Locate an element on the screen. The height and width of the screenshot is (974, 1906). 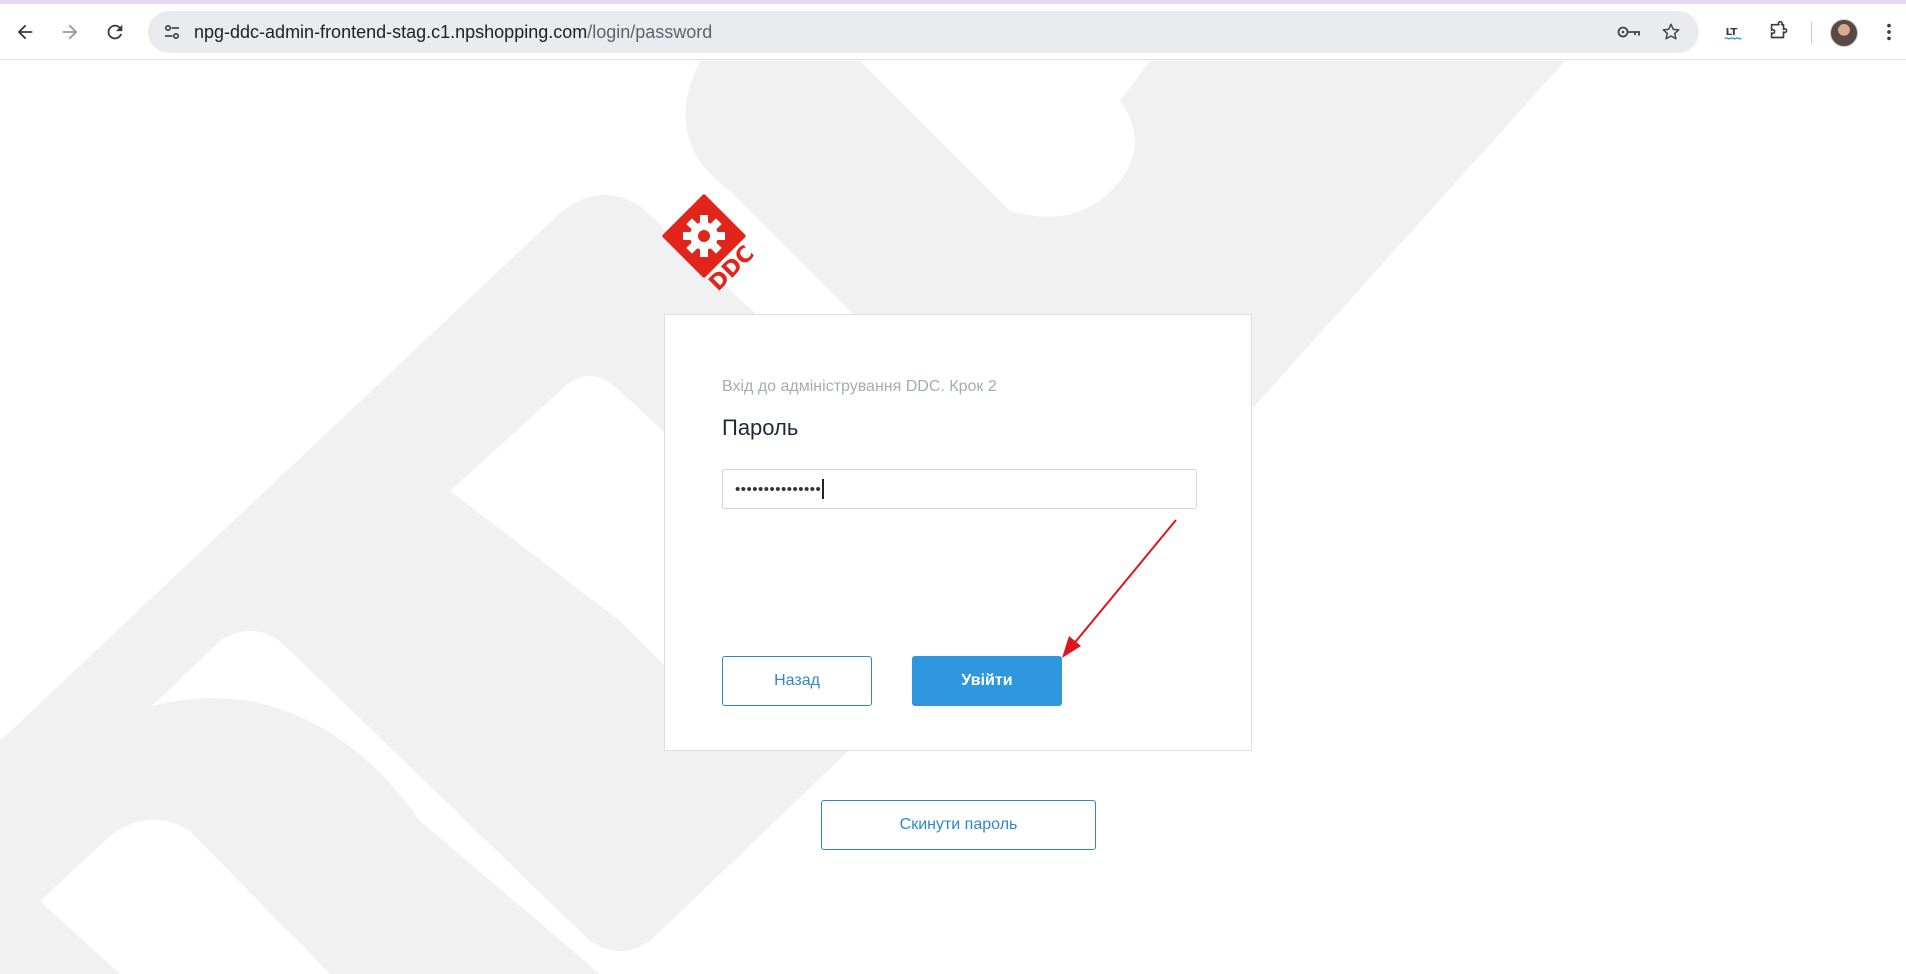
back-icon is located at coordinates (25, 32).